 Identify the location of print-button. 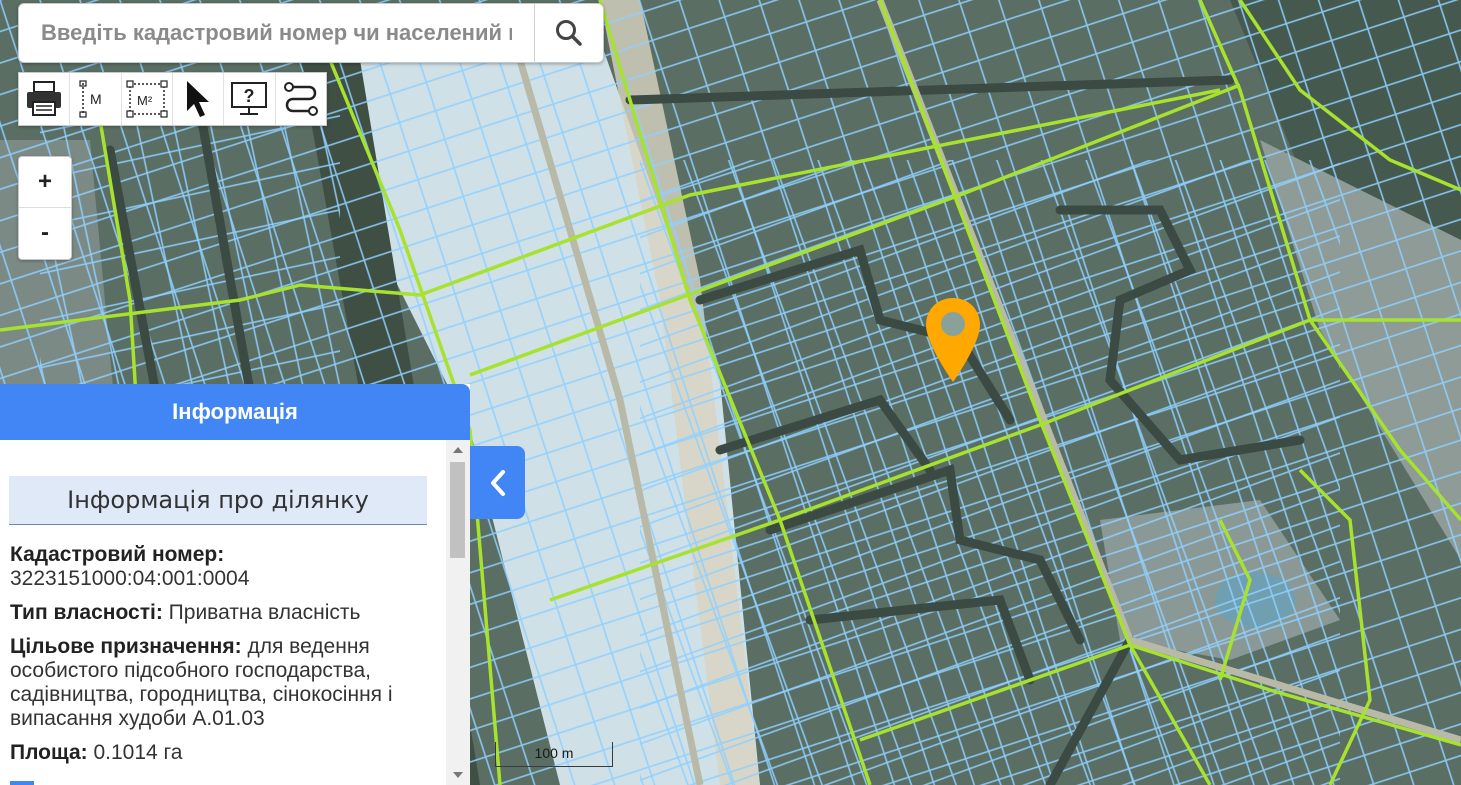
(45, 99).